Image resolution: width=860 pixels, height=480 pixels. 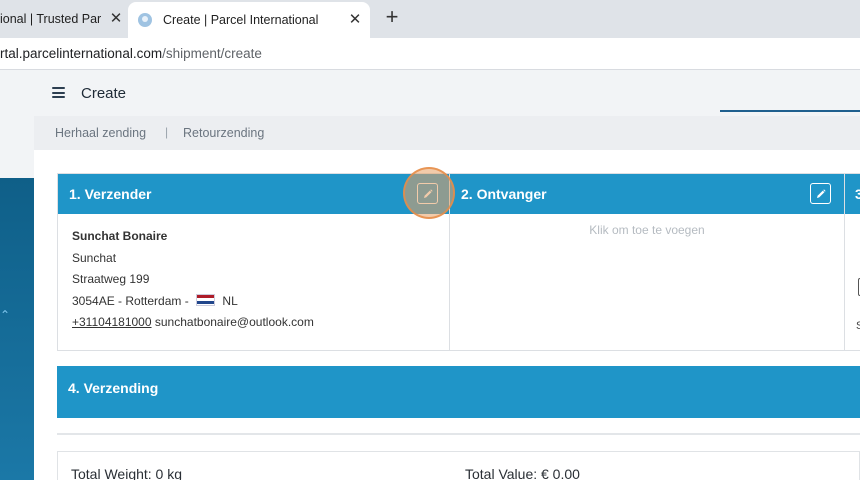 I want to click on sender-country: NL, so click(x=230, y=300).